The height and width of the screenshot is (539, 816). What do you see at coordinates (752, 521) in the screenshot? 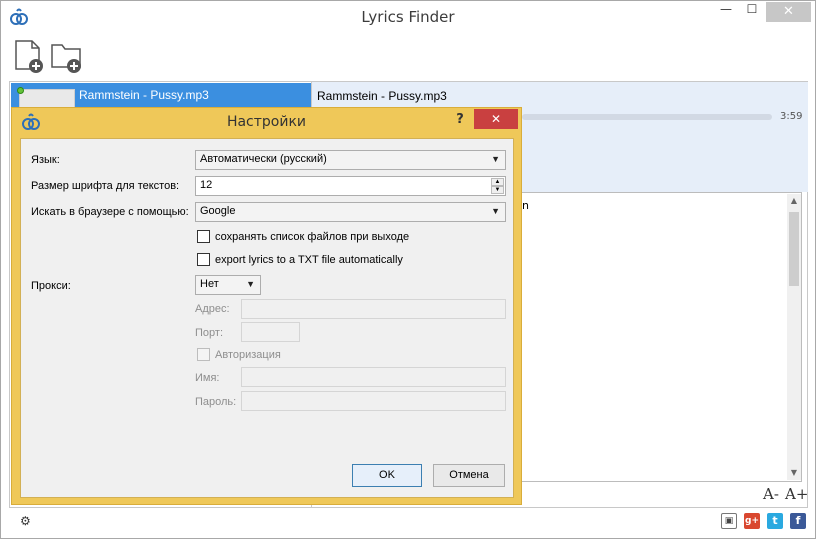
I see `google-plus-icon: g+` at bounding box center [752, 521].